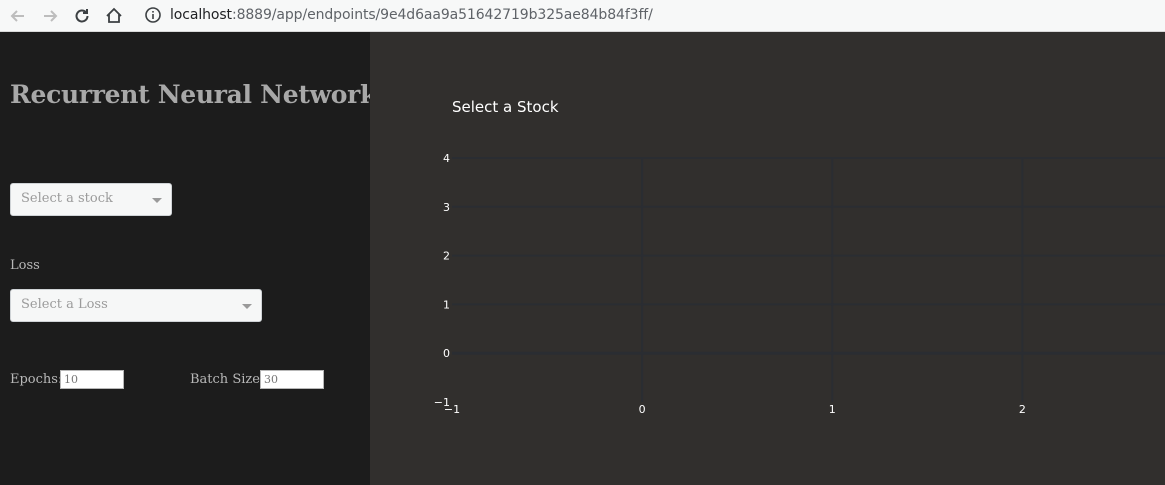 This screenshot has width=1165, height=485. I want to click on batch-size-input: 30, so click(292, 379).